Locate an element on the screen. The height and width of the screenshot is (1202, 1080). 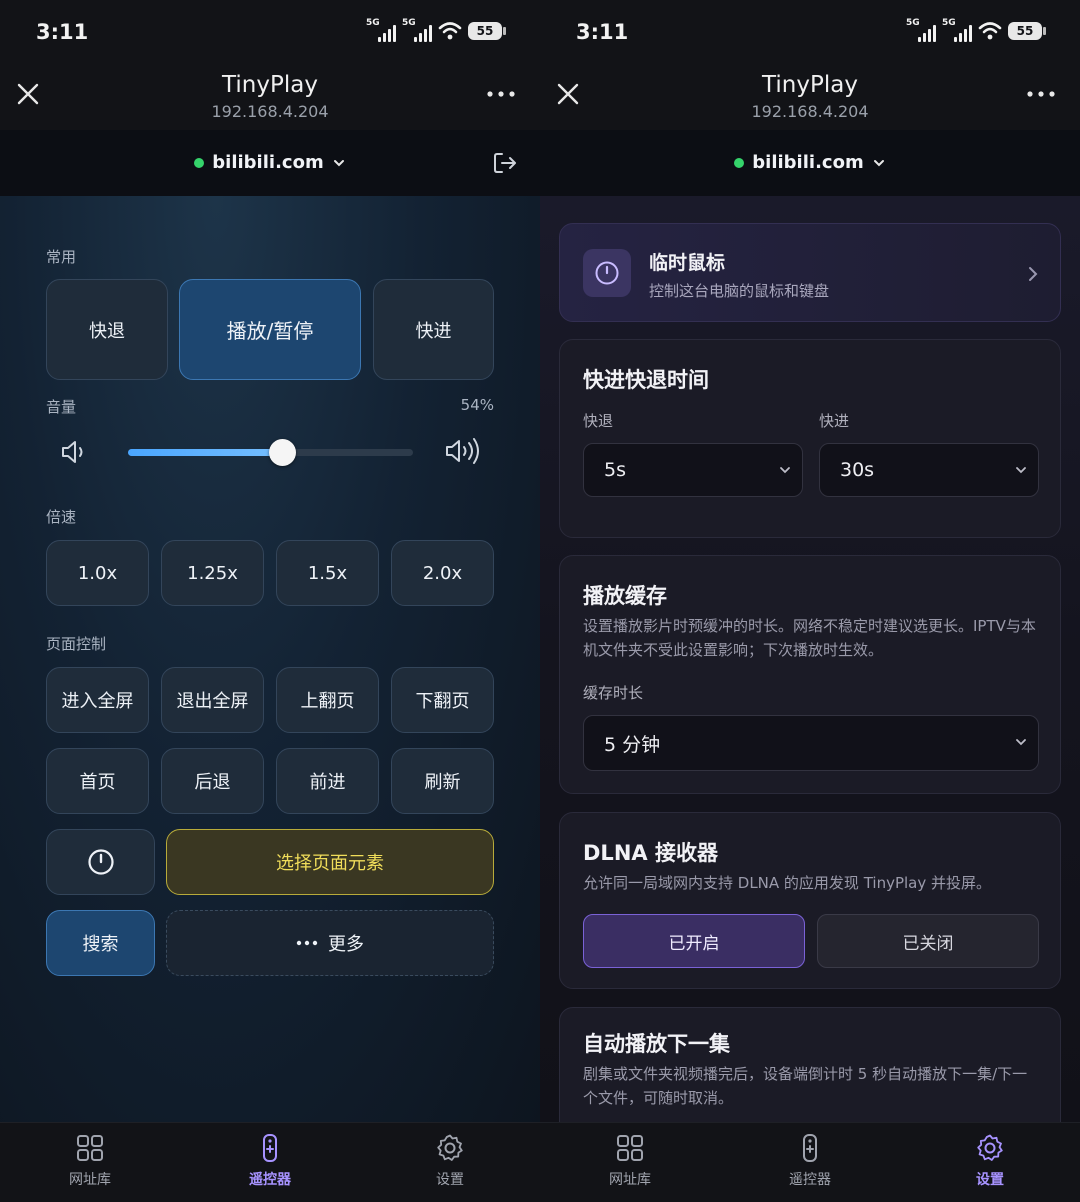
seek-time-title: 快进快退时间 is located at coordinates (646, 380).